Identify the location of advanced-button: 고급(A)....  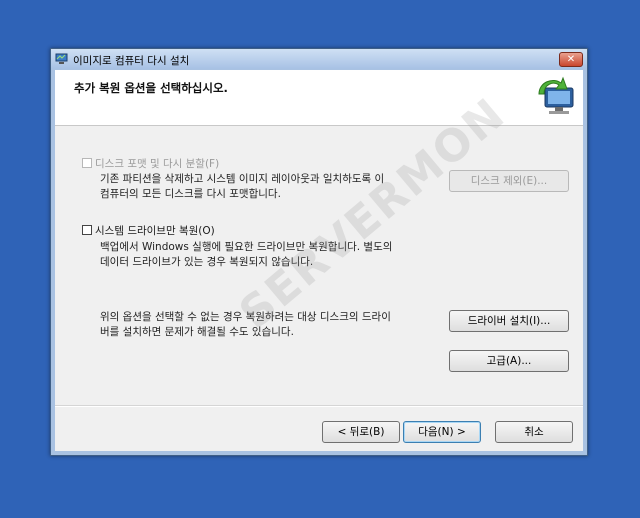
(509, 361).